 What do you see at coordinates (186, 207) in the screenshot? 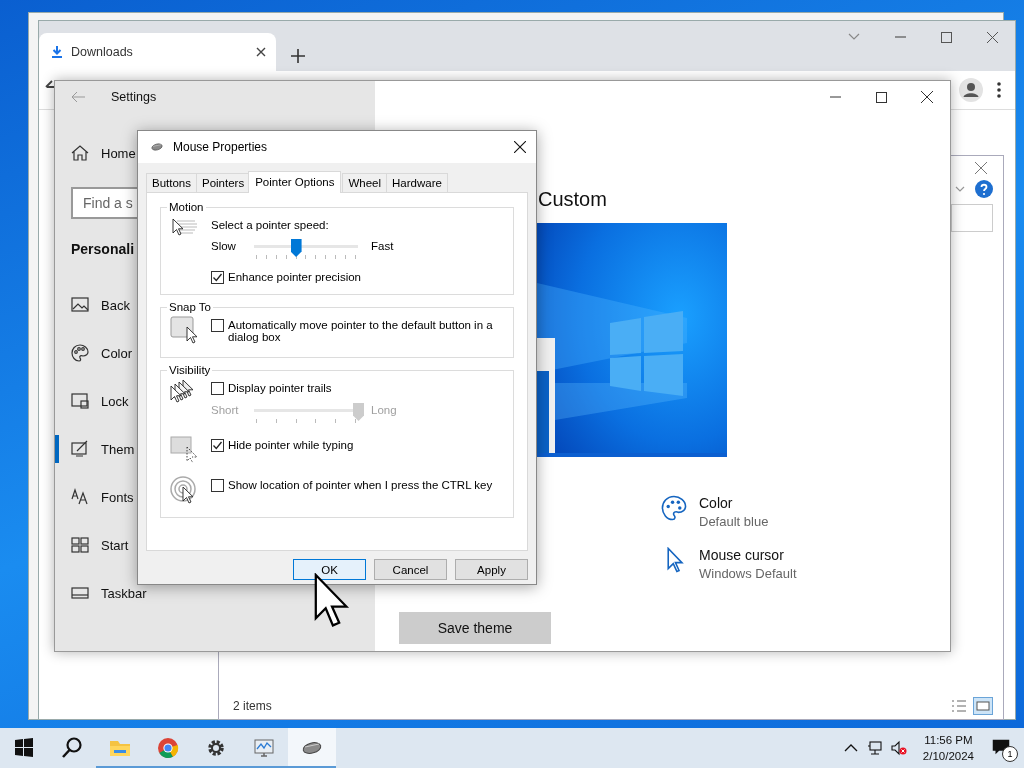
I see `group-title: Motion` at bounding box center [186, 207].